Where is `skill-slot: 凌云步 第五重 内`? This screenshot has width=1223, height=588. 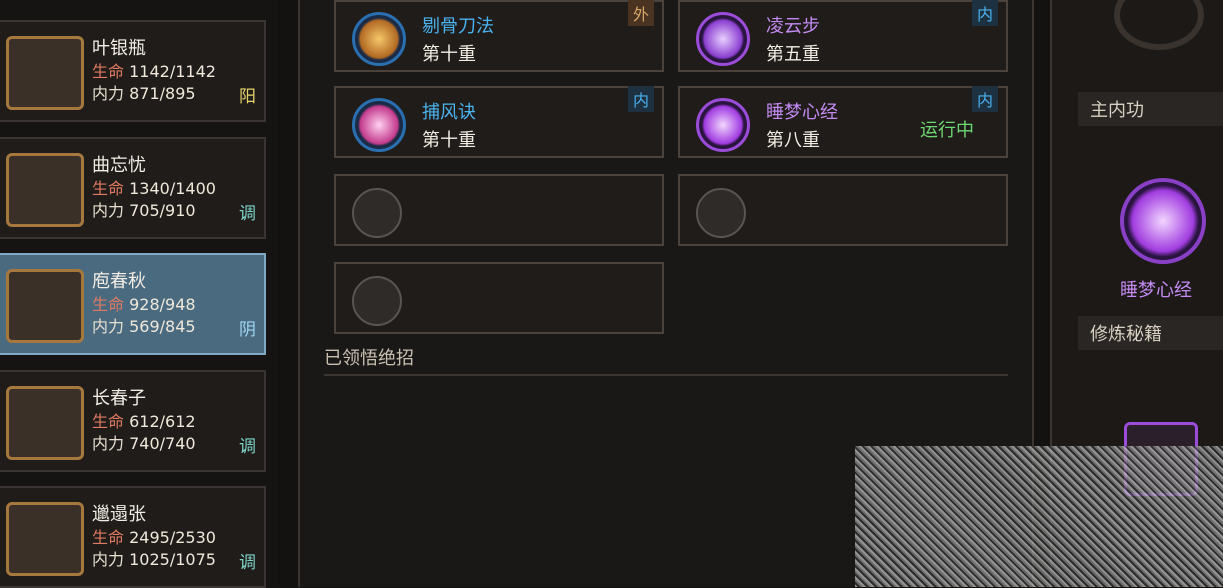 skill-slot: 凌云步 第五重 内 is located at coordinates (843, 36).